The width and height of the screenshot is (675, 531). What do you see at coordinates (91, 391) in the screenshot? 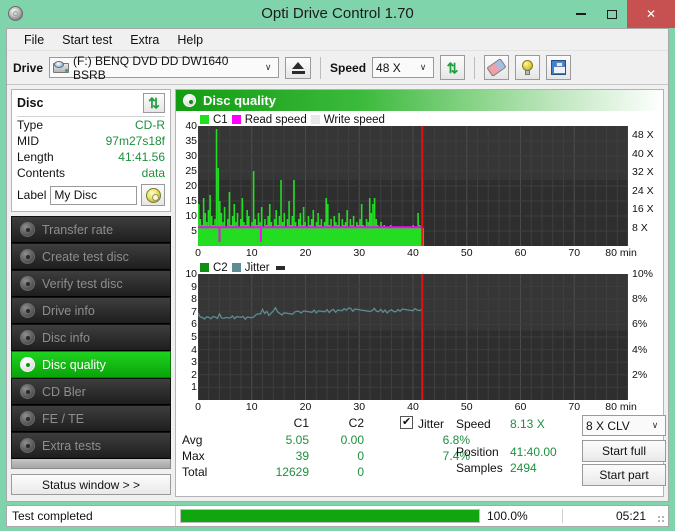
I see `sidebar-item-cd-bler: CD Bler` at bounding box center [91, 391].